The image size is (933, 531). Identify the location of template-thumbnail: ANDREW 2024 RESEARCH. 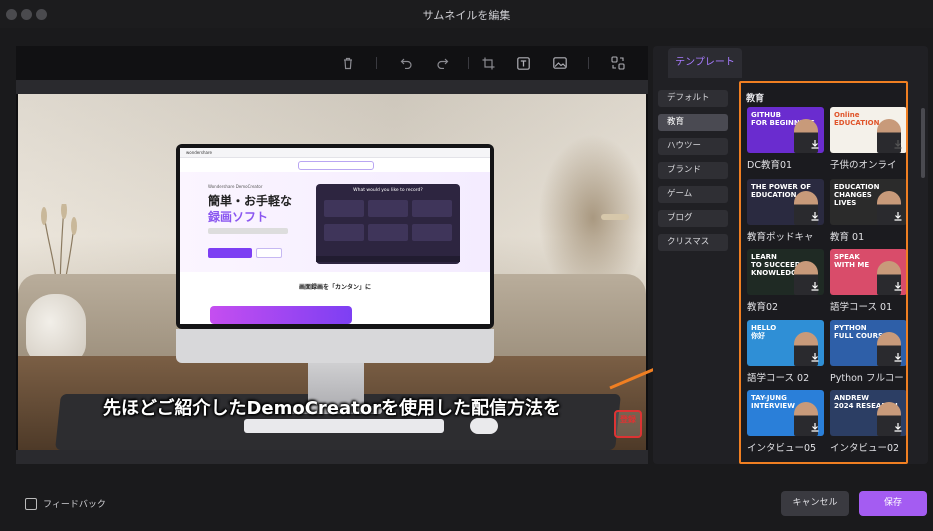
(868, 413).